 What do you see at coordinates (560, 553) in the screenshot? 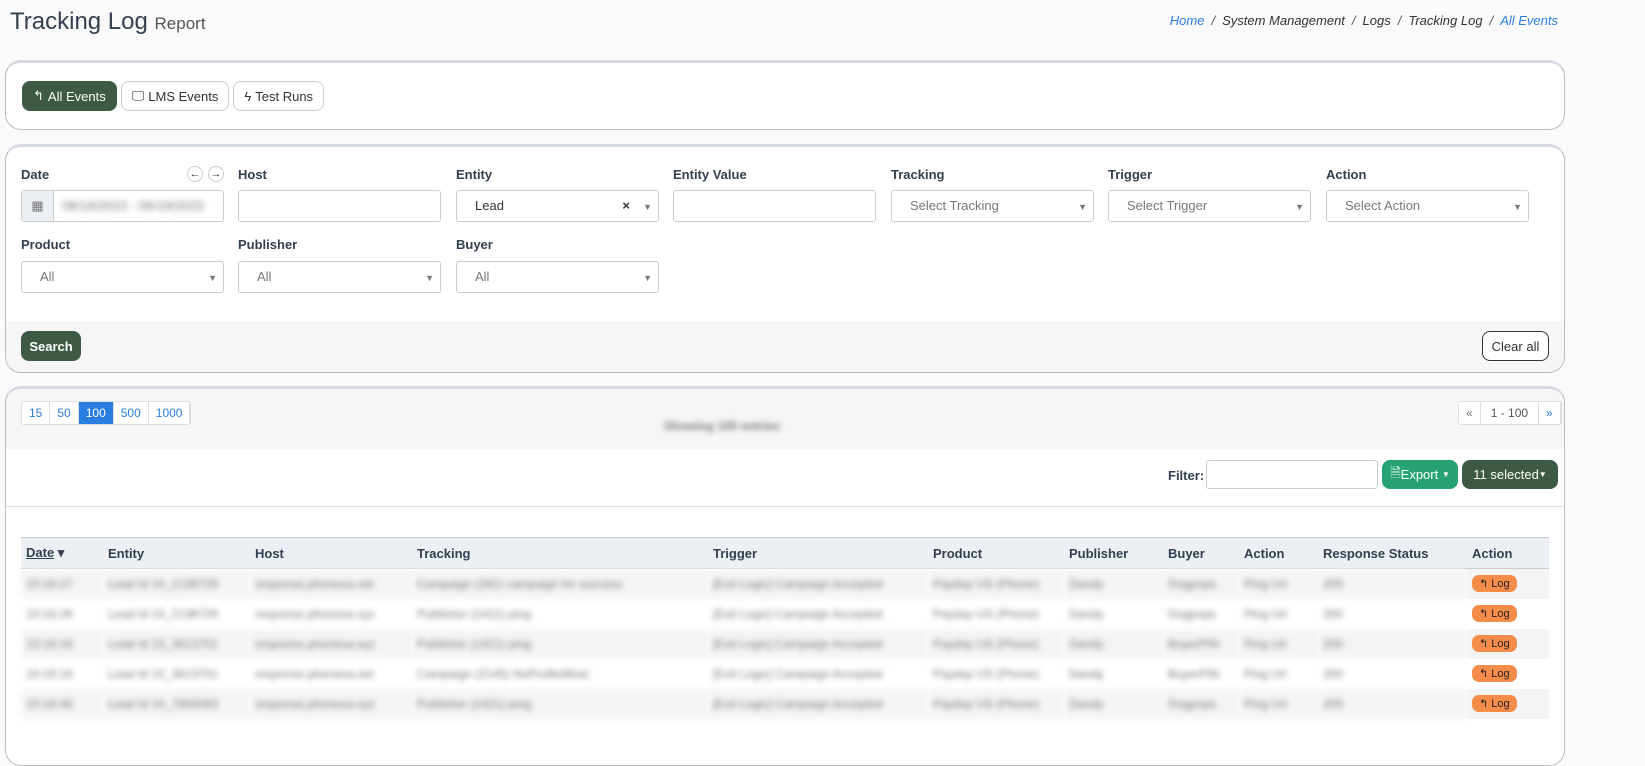
I see `column-header-tracking: Tracking` at bounding box center [560, 553].